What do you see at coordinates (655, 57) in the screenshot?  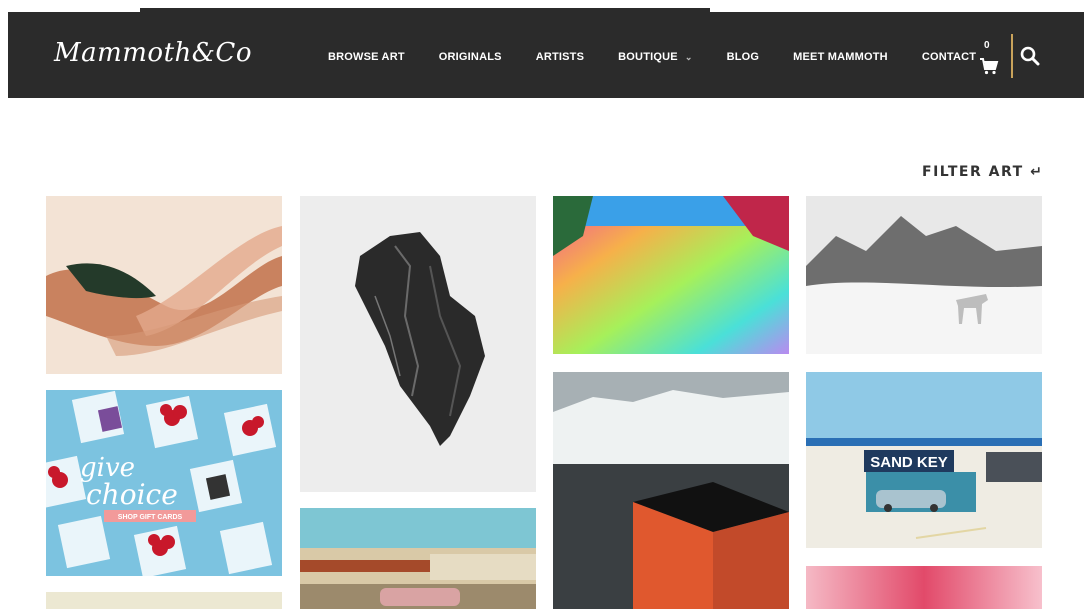 I see `nav-boutique: BOUTIQUE ⌄` at bounding box center [655, 57].